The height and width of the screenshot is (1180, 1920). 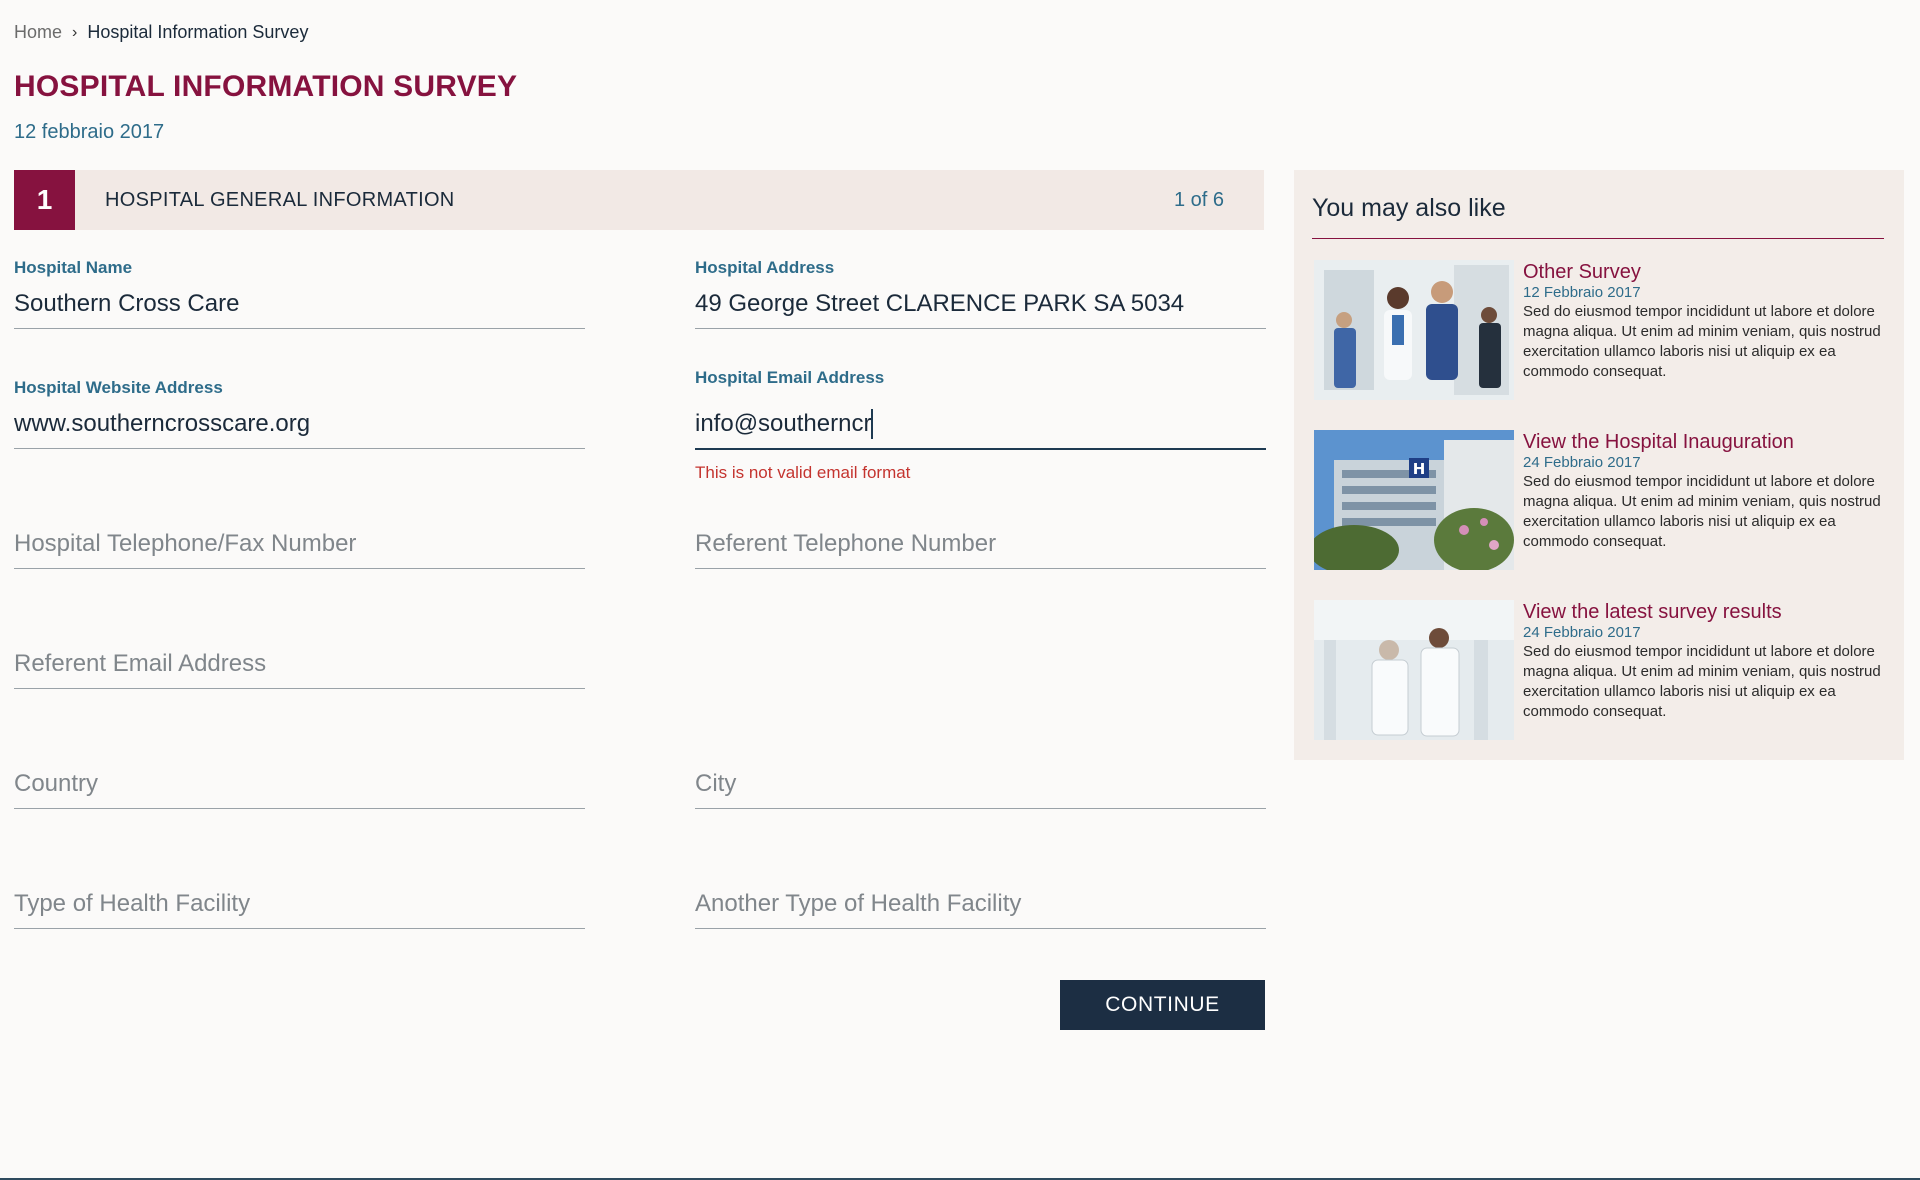 I want to click on referent-email-field, so click(x=299, y=664).